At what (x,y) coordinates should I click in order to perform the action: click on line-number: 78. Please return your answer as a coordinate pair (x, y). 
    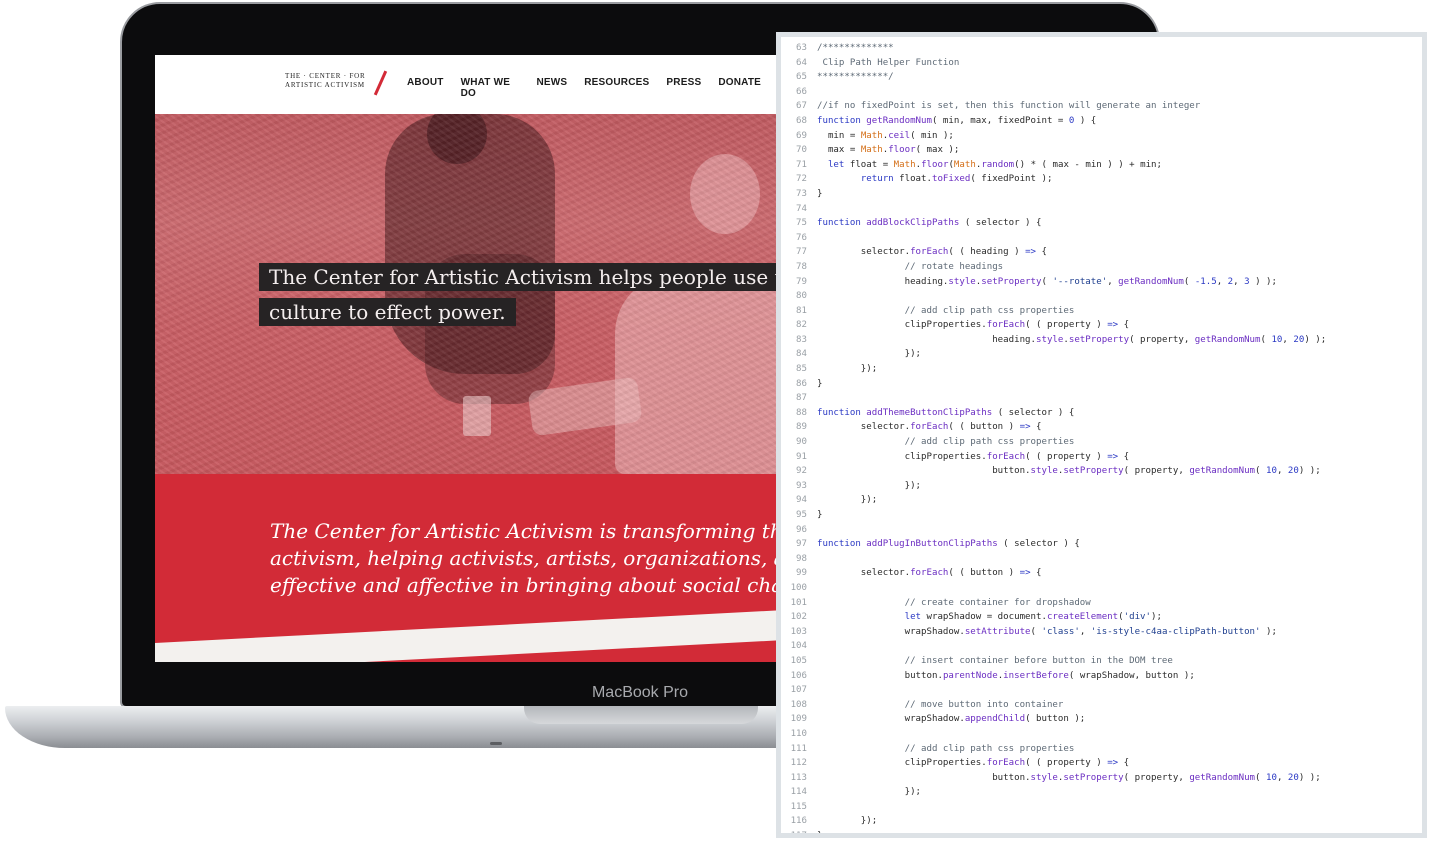
    Looking at the image, I should click on (801, 266).